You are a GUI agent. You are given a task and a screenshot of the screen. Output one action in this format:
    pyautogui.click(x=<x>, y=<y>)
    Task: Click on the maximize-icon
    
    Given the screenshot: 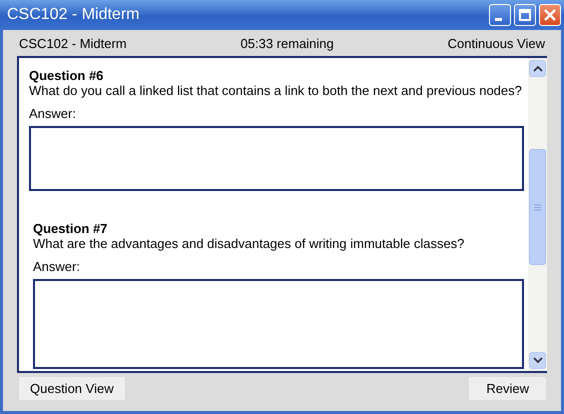 What is the action you would take?
    pyautogui.click(x=525, y=15)
    